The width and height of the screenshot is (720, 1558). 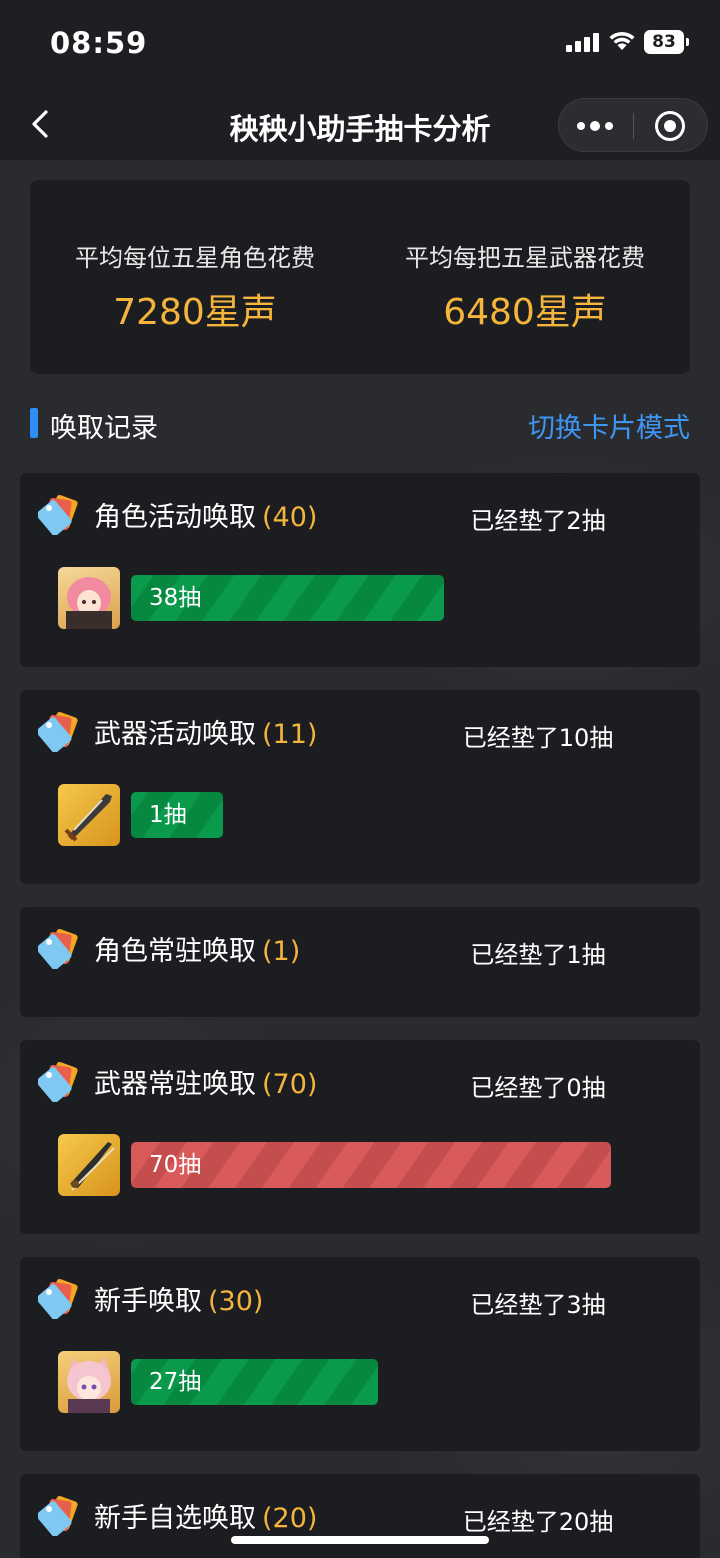 What do you see at coordinates (287, 598) in the screenshot?
I see `pull-count-bar: 38抽` at bounding box center [287, 598].